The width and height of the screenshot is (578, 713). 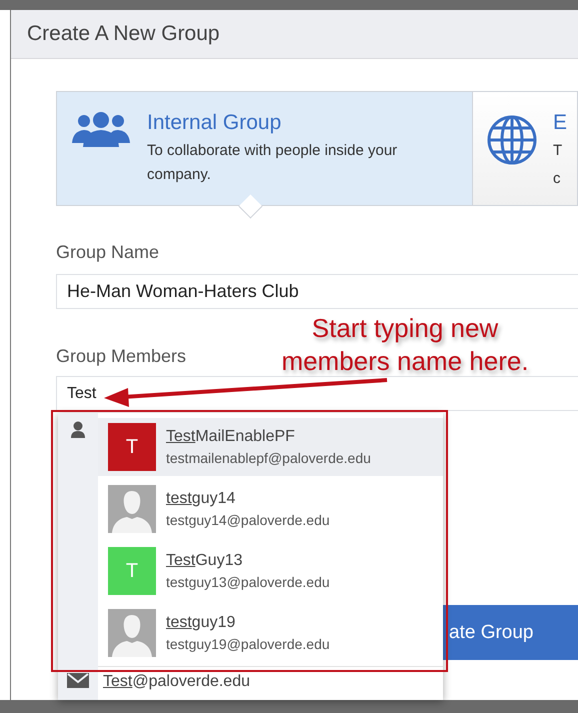 I want to click on suggestion-email: testguy13@paloverde.edu, so click(x=248, y=582).